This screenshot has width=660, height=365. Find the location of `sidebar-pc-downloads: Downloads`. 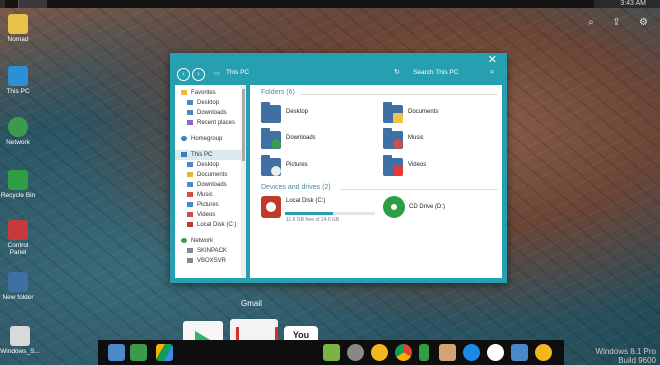

sidebar-pc-downloads: Downloads is located at coordinates (210, 185).